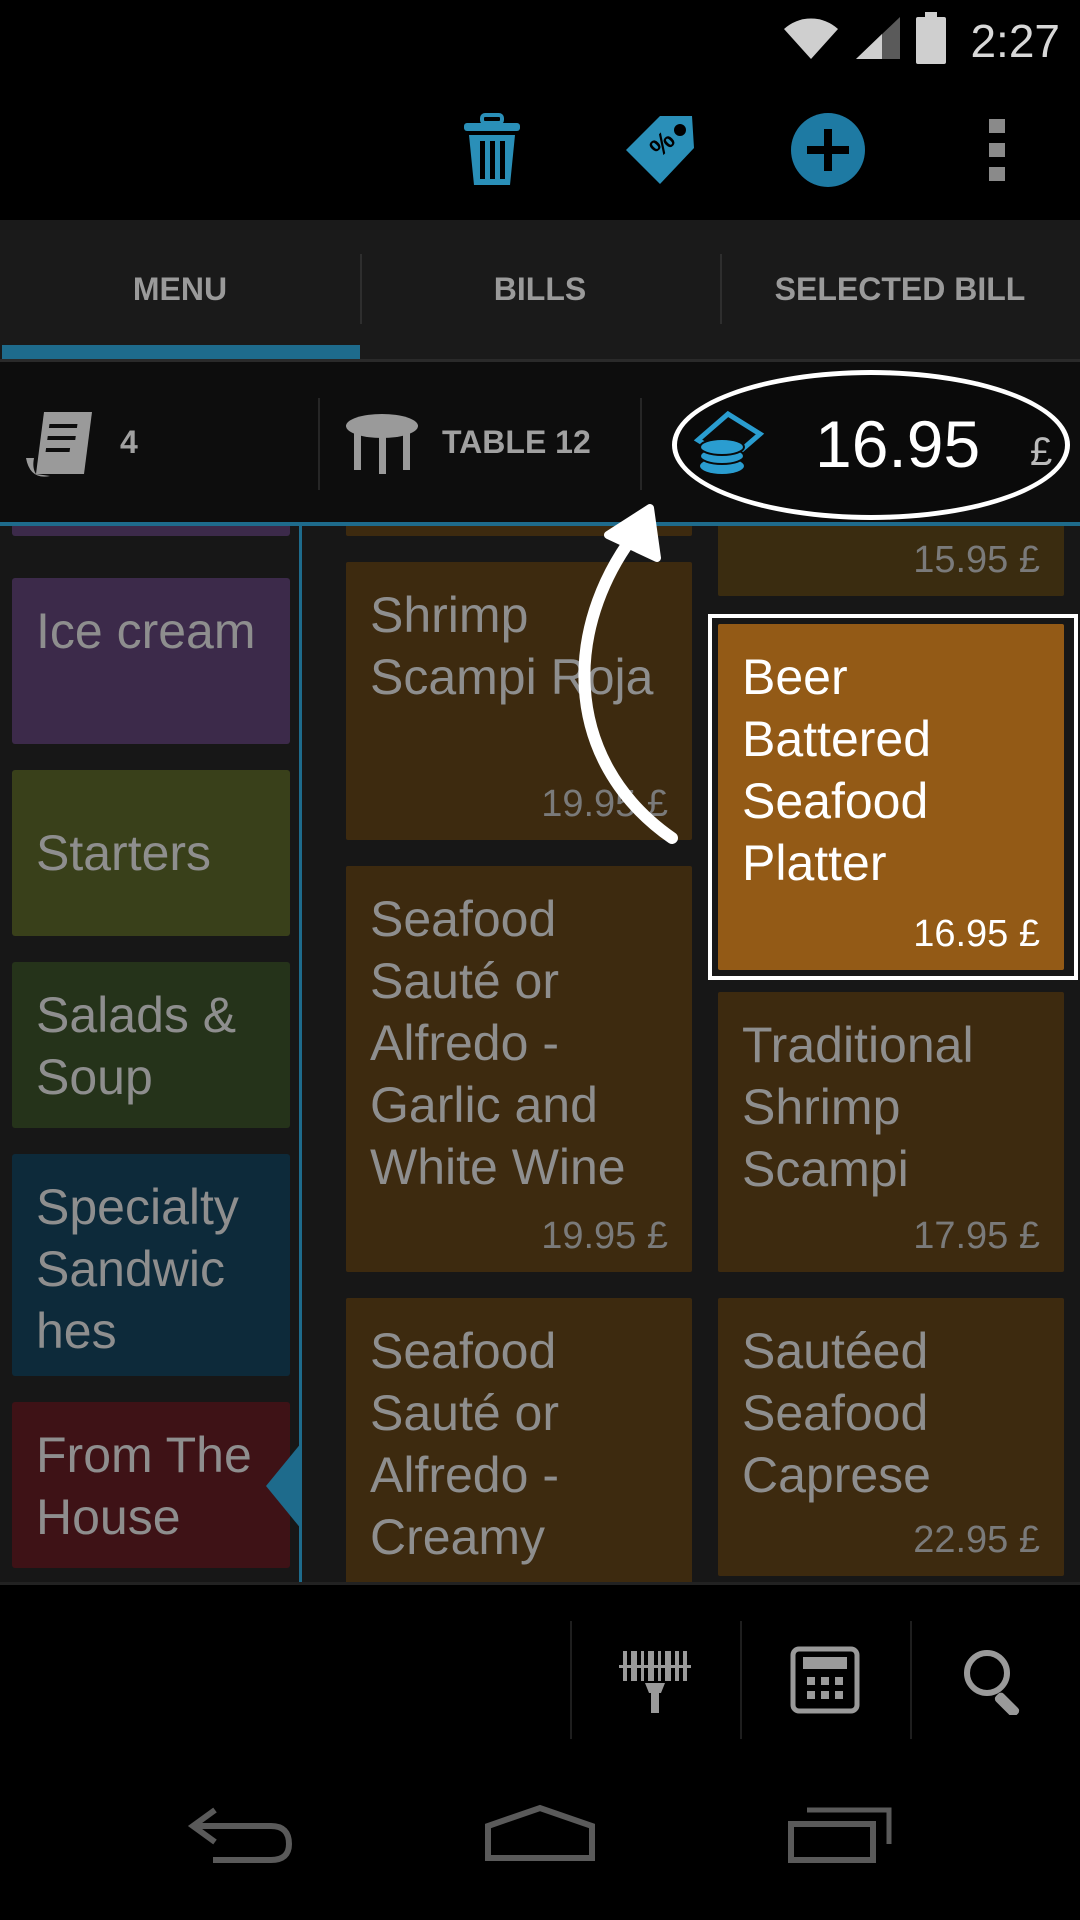 Image resolution: width=1080 pixels, height=1920 pixels. Describe the element at coordinates (151, 853) in the screenshot. I see `category-starters: Starters` at that location.